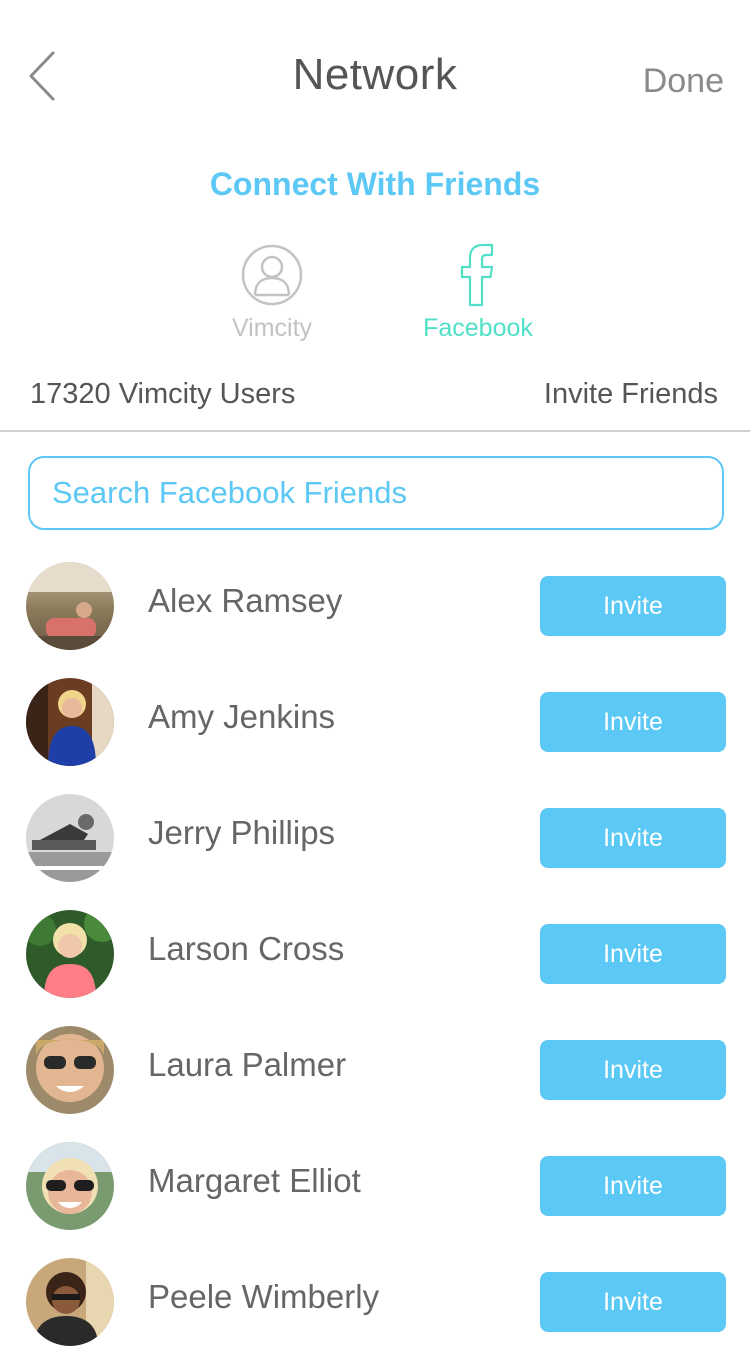 This screenshot has width=750, height=1358. Describe the element at coordinates (683, 81) in the screenshot. I see `done-button: Done` at that location.